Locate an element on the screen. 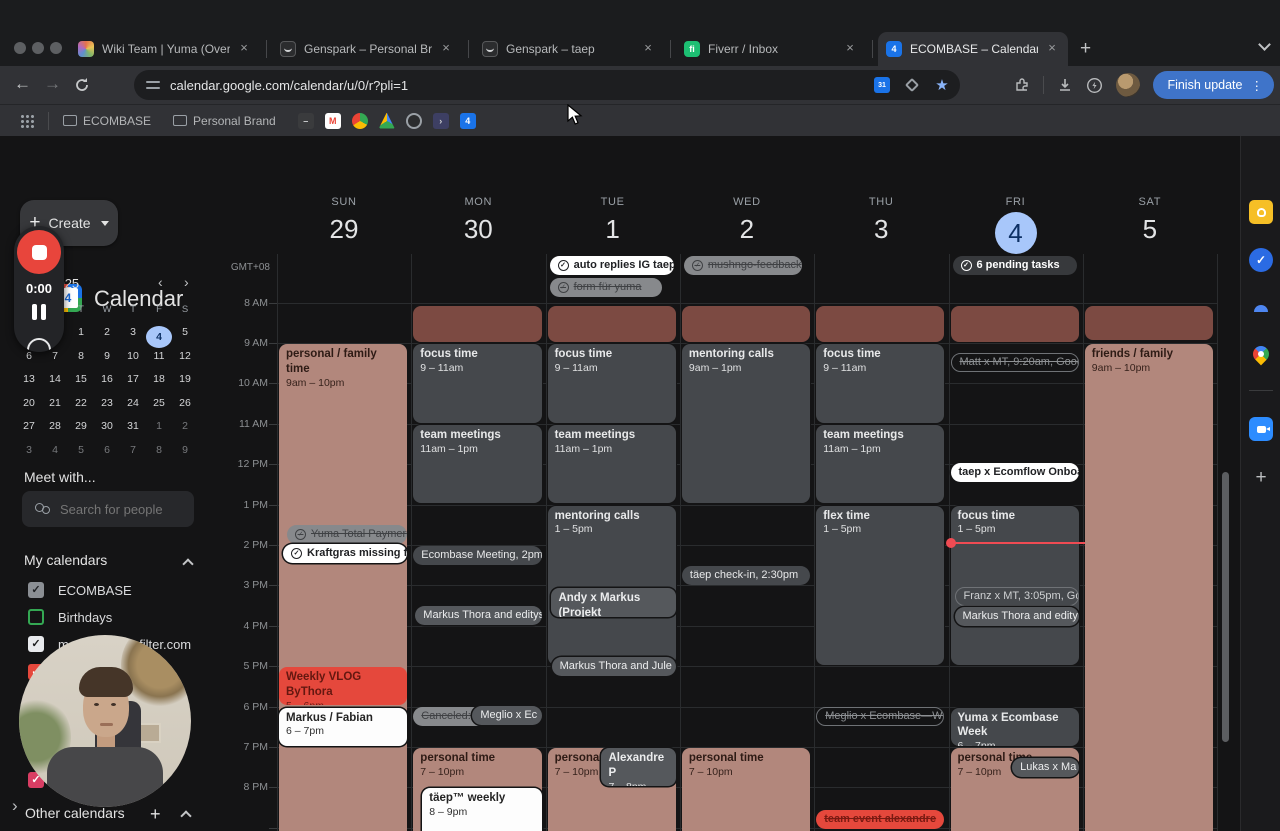 This screenshot has width=1280, height=831. mini-cal-day: 27 is located at coordinates (29, 426).